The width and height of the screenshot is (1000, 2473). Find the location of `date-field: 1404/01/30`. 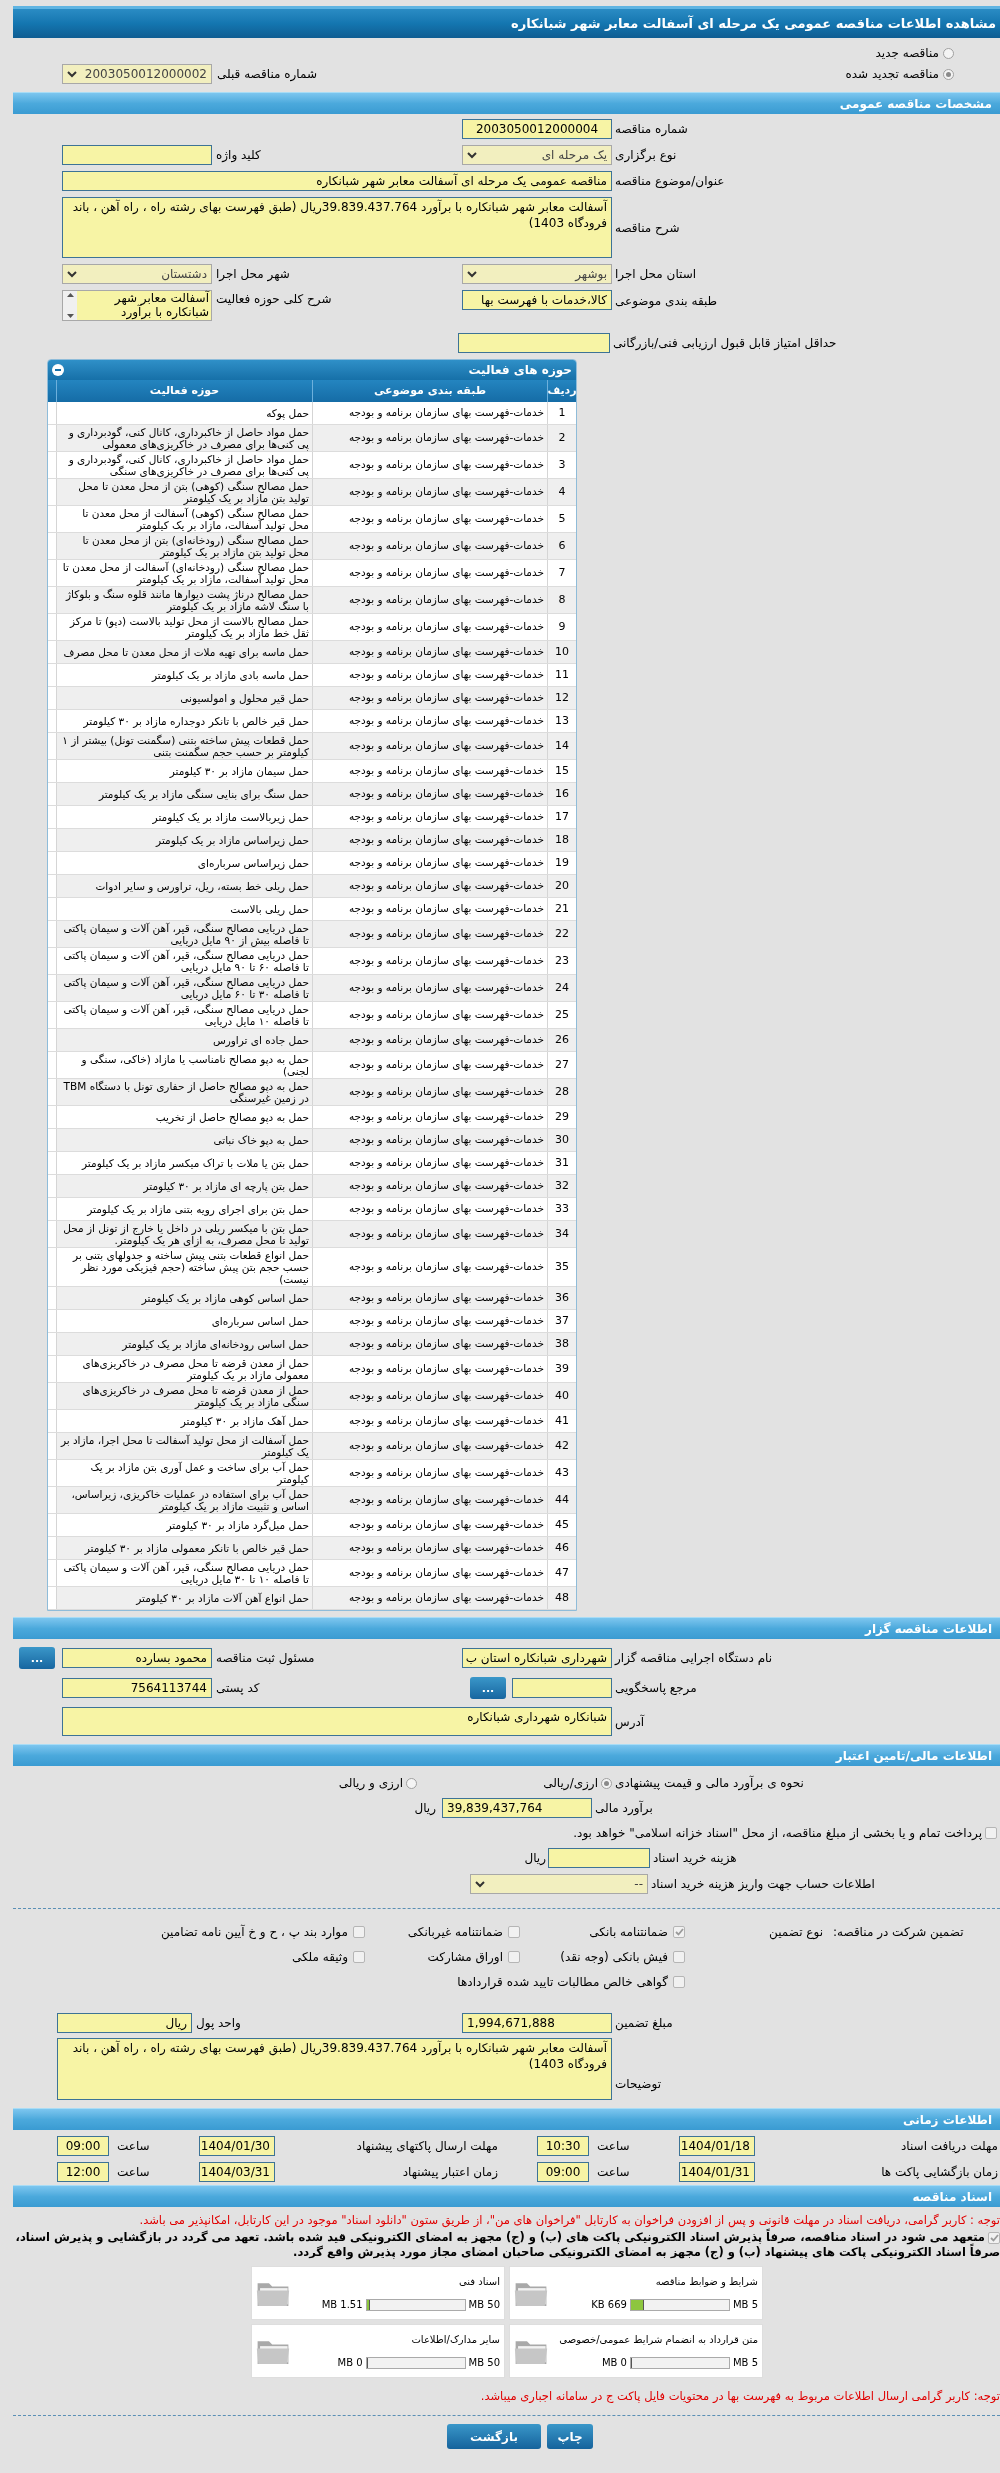

date-field: 1404/01/30 is located at coordinates (237, 2146).